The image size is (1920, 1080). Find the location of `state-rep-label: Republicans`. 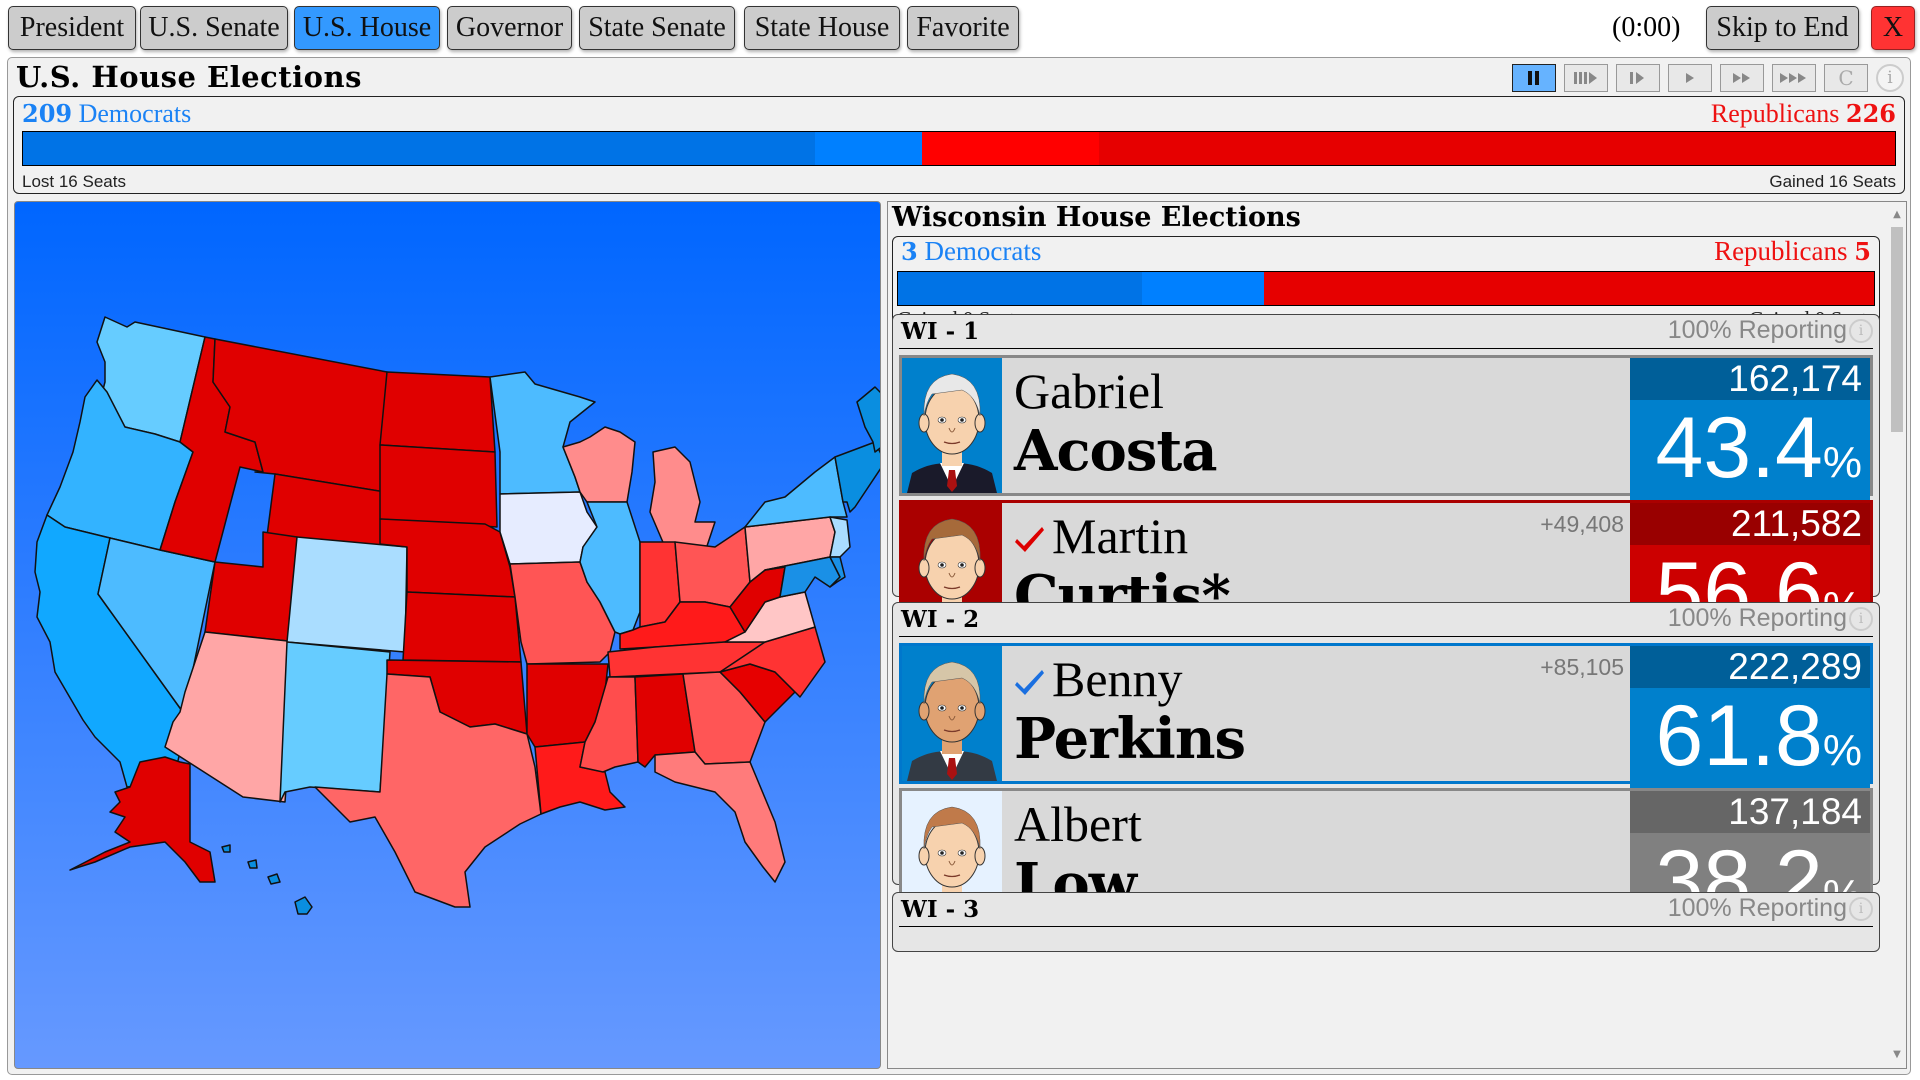

state-rep-label: Republicans is located at coordinates (1781, 251).